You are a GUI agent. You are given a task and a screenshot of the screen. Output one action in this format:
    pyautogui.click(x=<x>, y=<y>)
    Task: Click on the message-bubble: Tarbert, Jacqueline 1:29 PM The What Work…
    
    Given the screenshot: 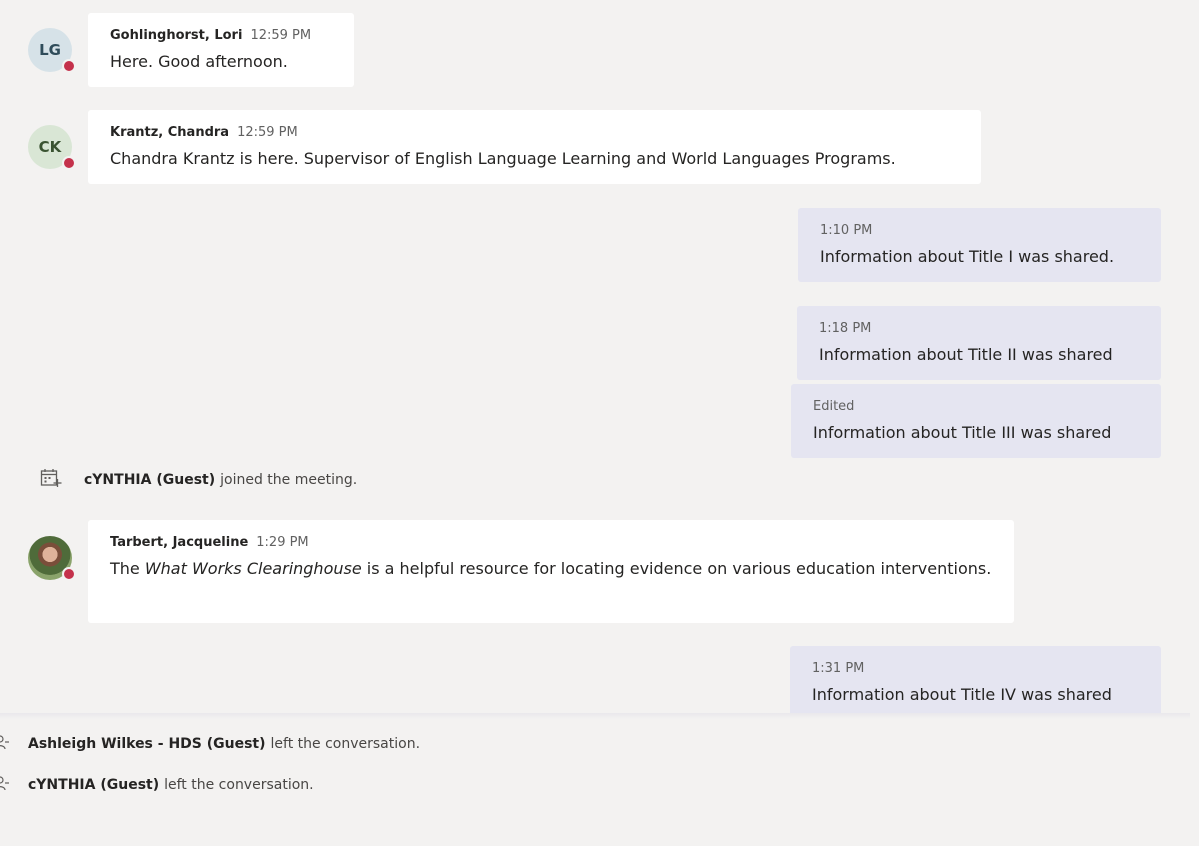 What is the action you would take?
    pyautogui.click(x=551, y=571)
    